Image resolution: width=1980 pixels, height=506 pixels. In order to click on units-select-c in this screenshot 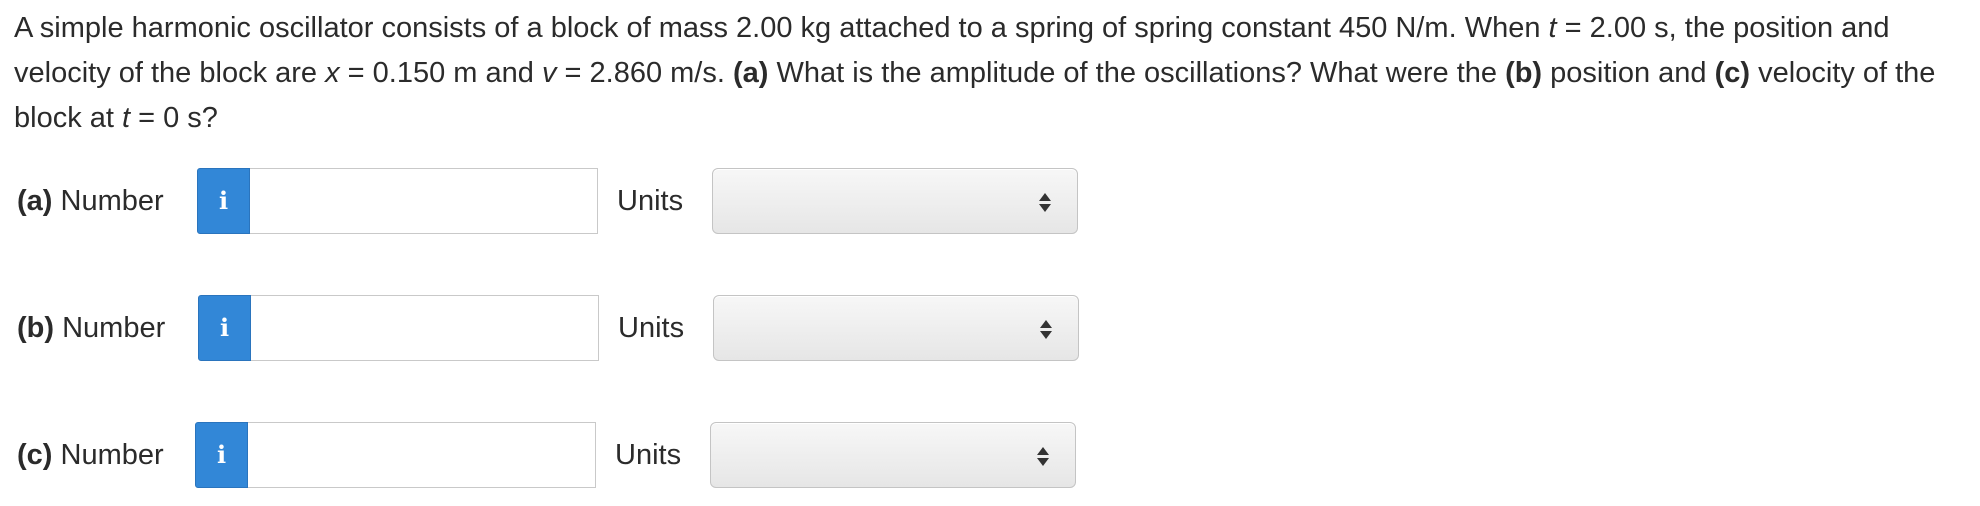, I will do `click(893, 455)`.